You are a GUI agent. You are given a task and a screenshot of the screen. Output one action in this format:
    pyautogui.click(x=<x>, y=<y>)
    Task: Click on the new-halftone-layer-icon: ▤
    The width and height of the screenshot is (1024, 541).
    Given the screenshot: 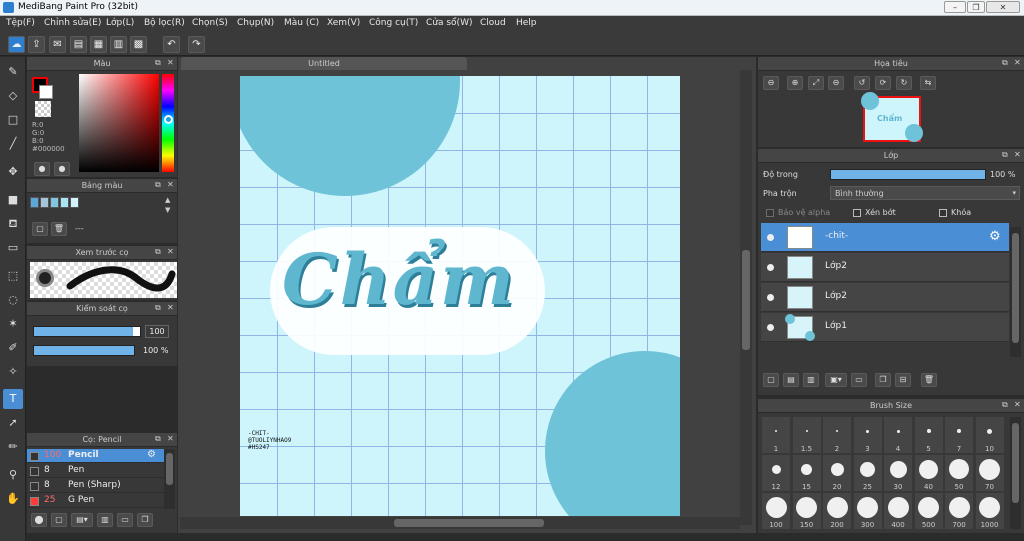 What is the action you would take?
    pyautogui.click(x=791, y=380)
    